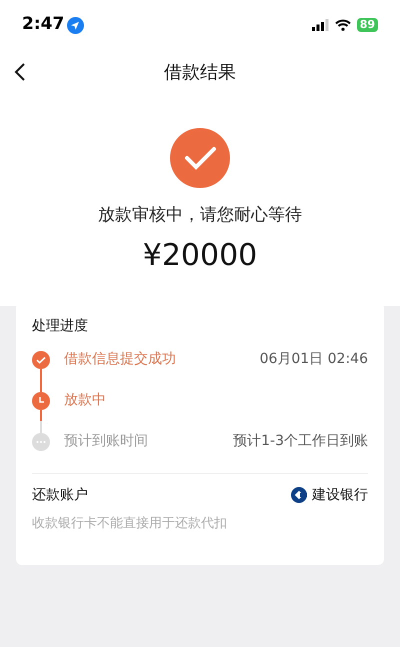  I want to click on step-detail: 06月01日 02:46, so click(314, 359).